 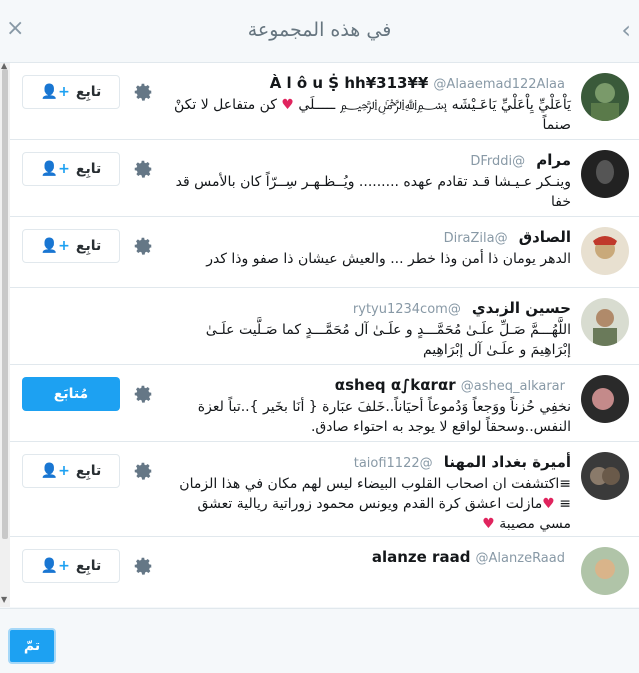 What do you see at coordinates (319, 640) in the screenshot?
I see `dialog-footer: تمّ` at bounding box center [319, 640].